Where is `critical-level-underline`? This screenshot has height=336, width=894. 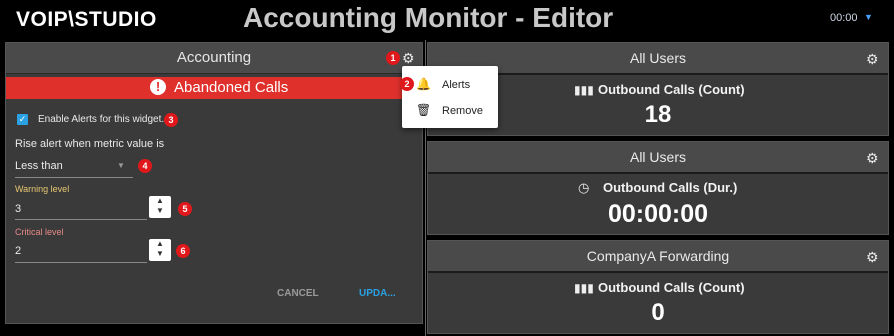
critical-level-underline is located at coordinates (81, 262).